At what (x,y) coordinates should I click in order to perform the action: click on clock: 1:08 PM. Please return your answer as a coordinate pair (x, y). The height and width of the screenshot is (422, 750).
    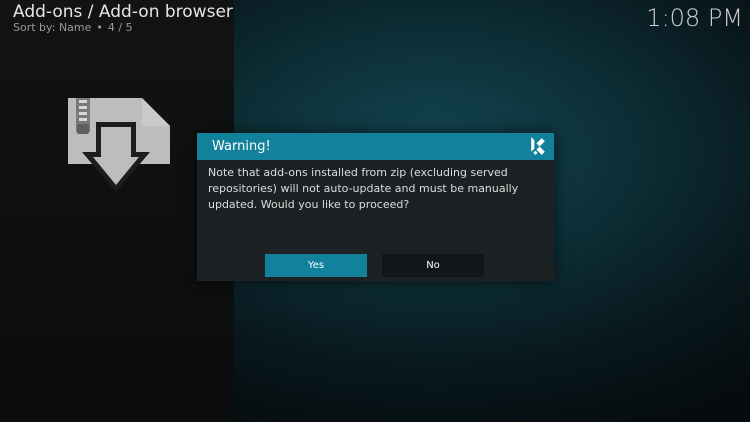
    Looking at the image, I should click on (694, 18).